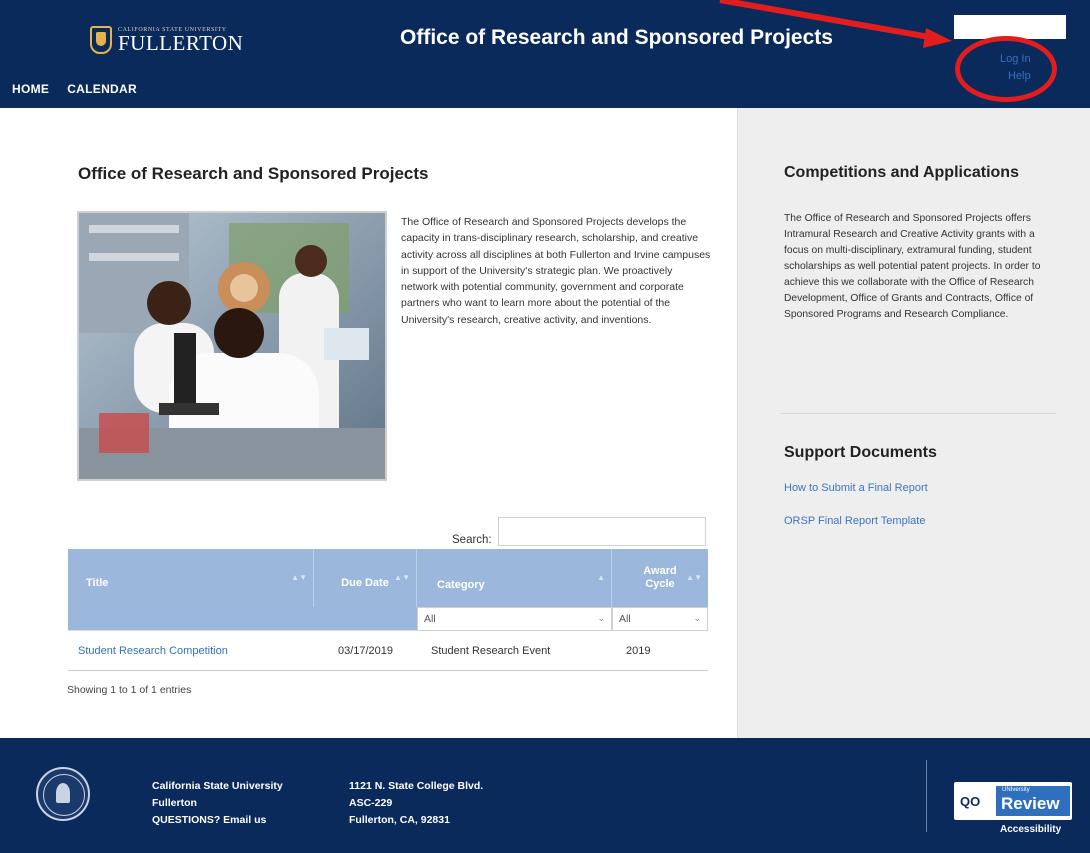 The height and width of the screenshot is (853, 1090). What do you see at coordinates (660, 578) in the screenshot?
I see `column-header-award-cycle: Award Cycle ▲▼` at bounding box center [660, 578].